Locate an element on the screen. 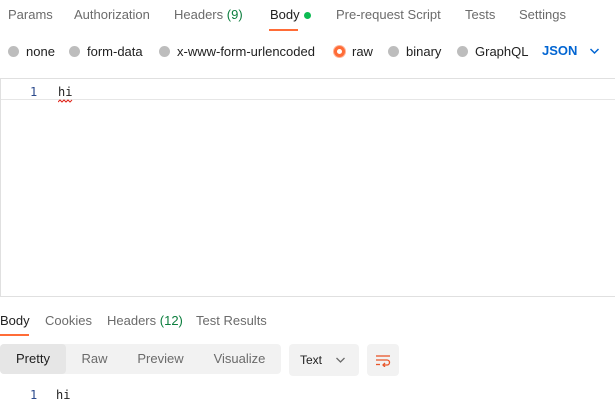  radio-graphql-label: GraphQL is located at coordinates (502, 51).